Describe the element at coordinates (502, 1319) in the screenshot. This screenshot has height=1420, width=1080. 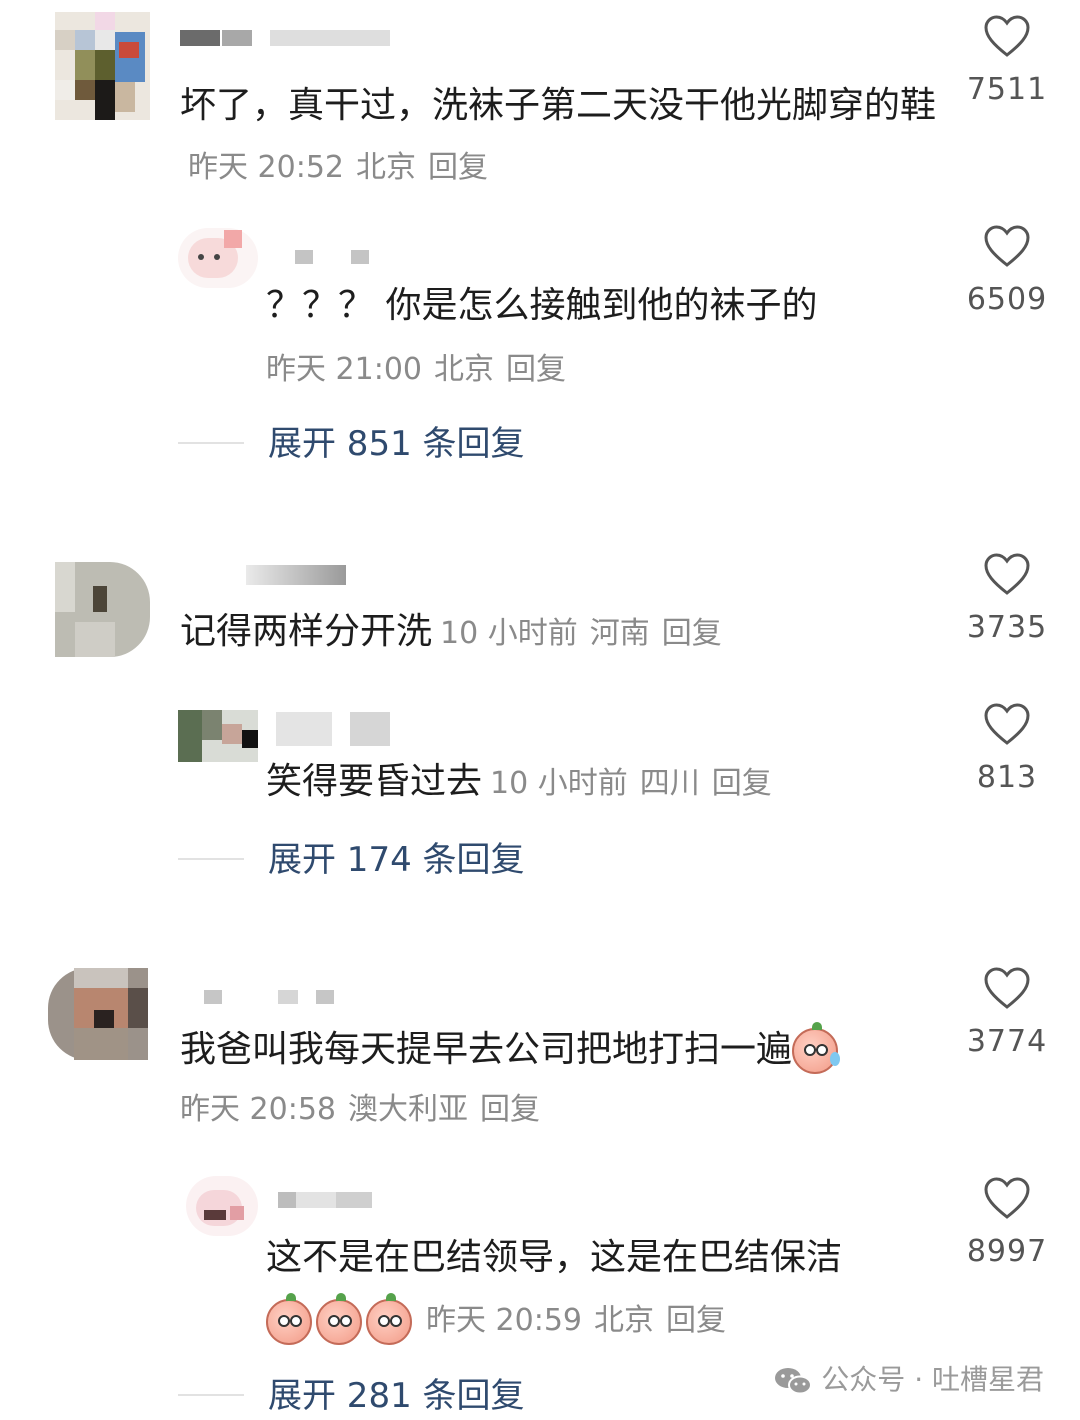
I see `comment-meta: 昨天 20:59 北京 回复` at that location.